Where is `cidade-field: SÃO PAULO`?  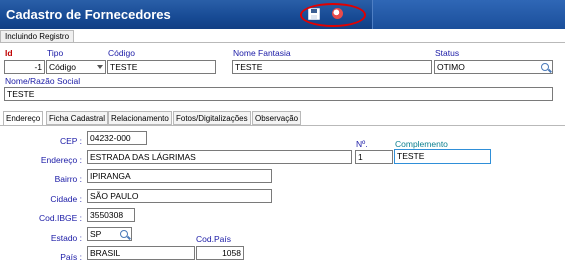 cidade-field: SÃO PAULO is located at coordinates (179, 196).